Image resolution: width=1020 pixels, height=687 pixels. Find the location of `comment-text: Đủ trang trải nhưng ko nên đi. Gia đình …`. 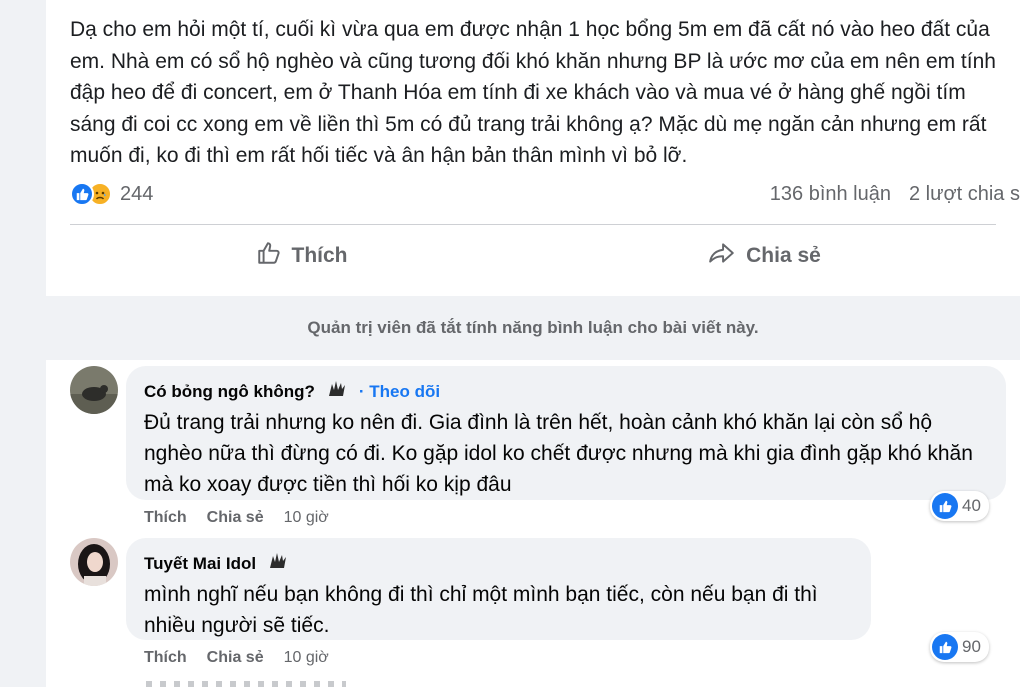

comment-text: Đủ trang trải nhưng ko nên đi. Gia đình … is located at coordinates (558, 453).